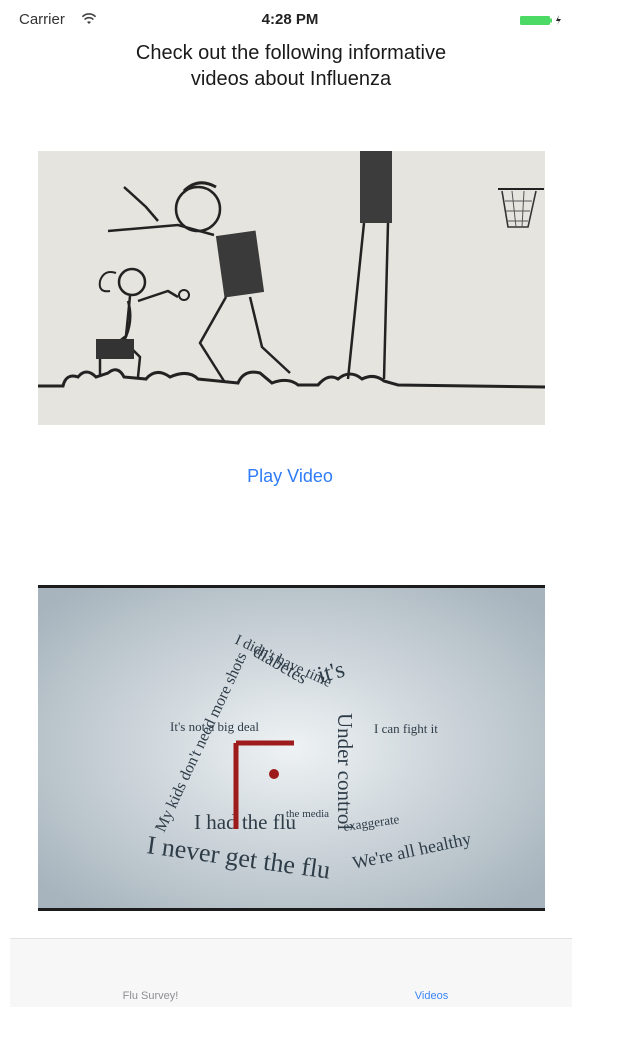 Image resolution: width=618 pixels, height=1046 pixels. I want to click on word-cloud-text: I had the flu, so click(245, 822).